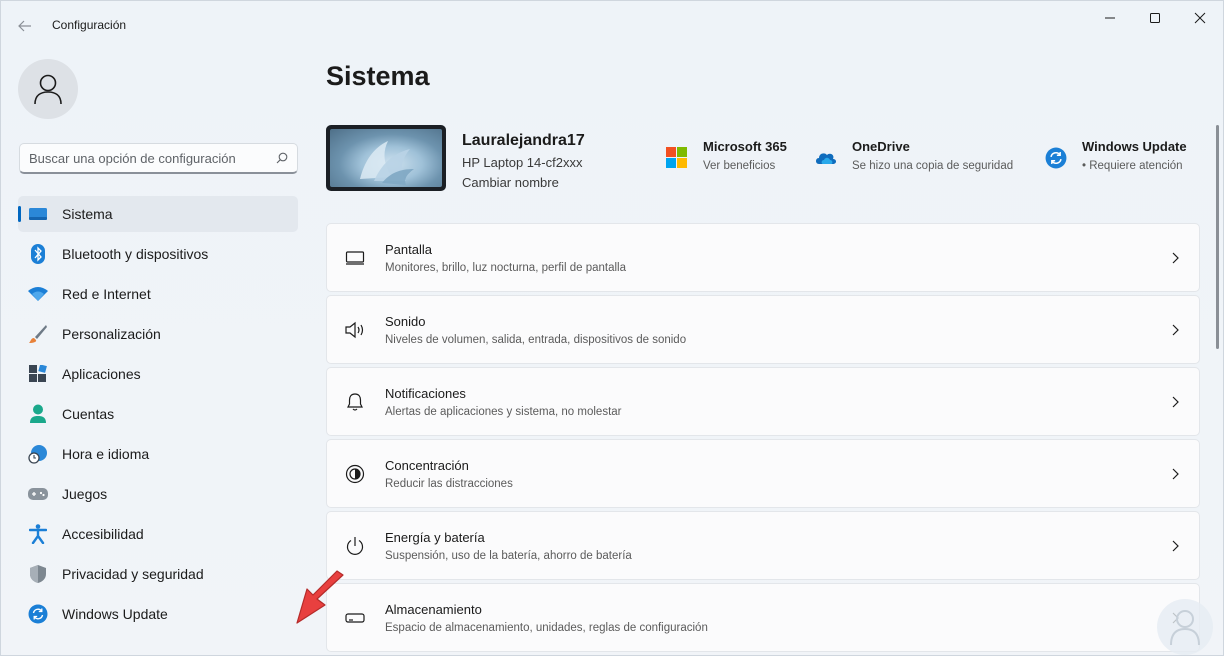 The width and height of the screenshot is (1224, 656). Describe the element at coordinates (425, 393) in the screenshot. I see `card-title: Notificaciones` at that location.